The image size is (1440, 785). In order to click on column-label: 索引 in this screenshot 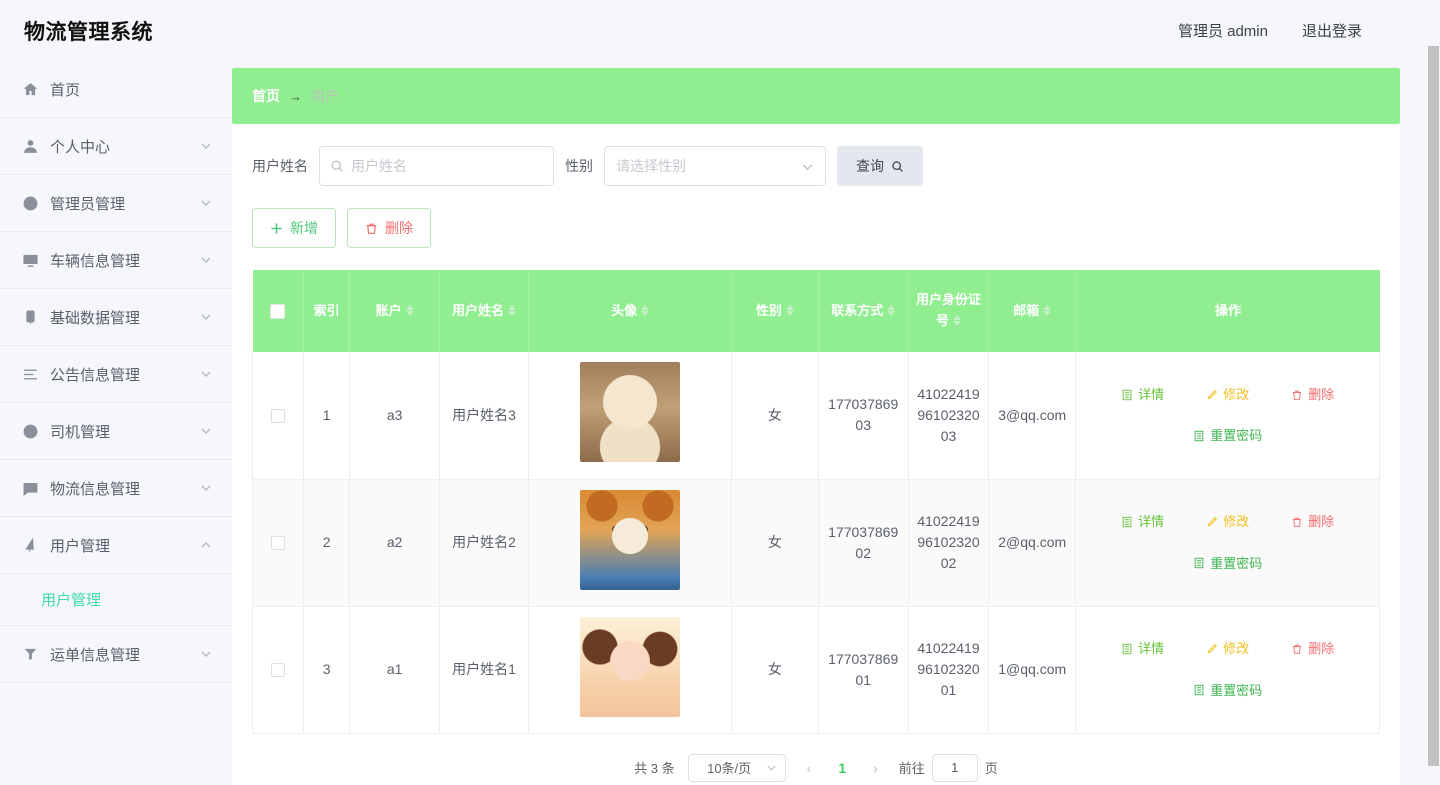, I will do `click(326, 310)`.